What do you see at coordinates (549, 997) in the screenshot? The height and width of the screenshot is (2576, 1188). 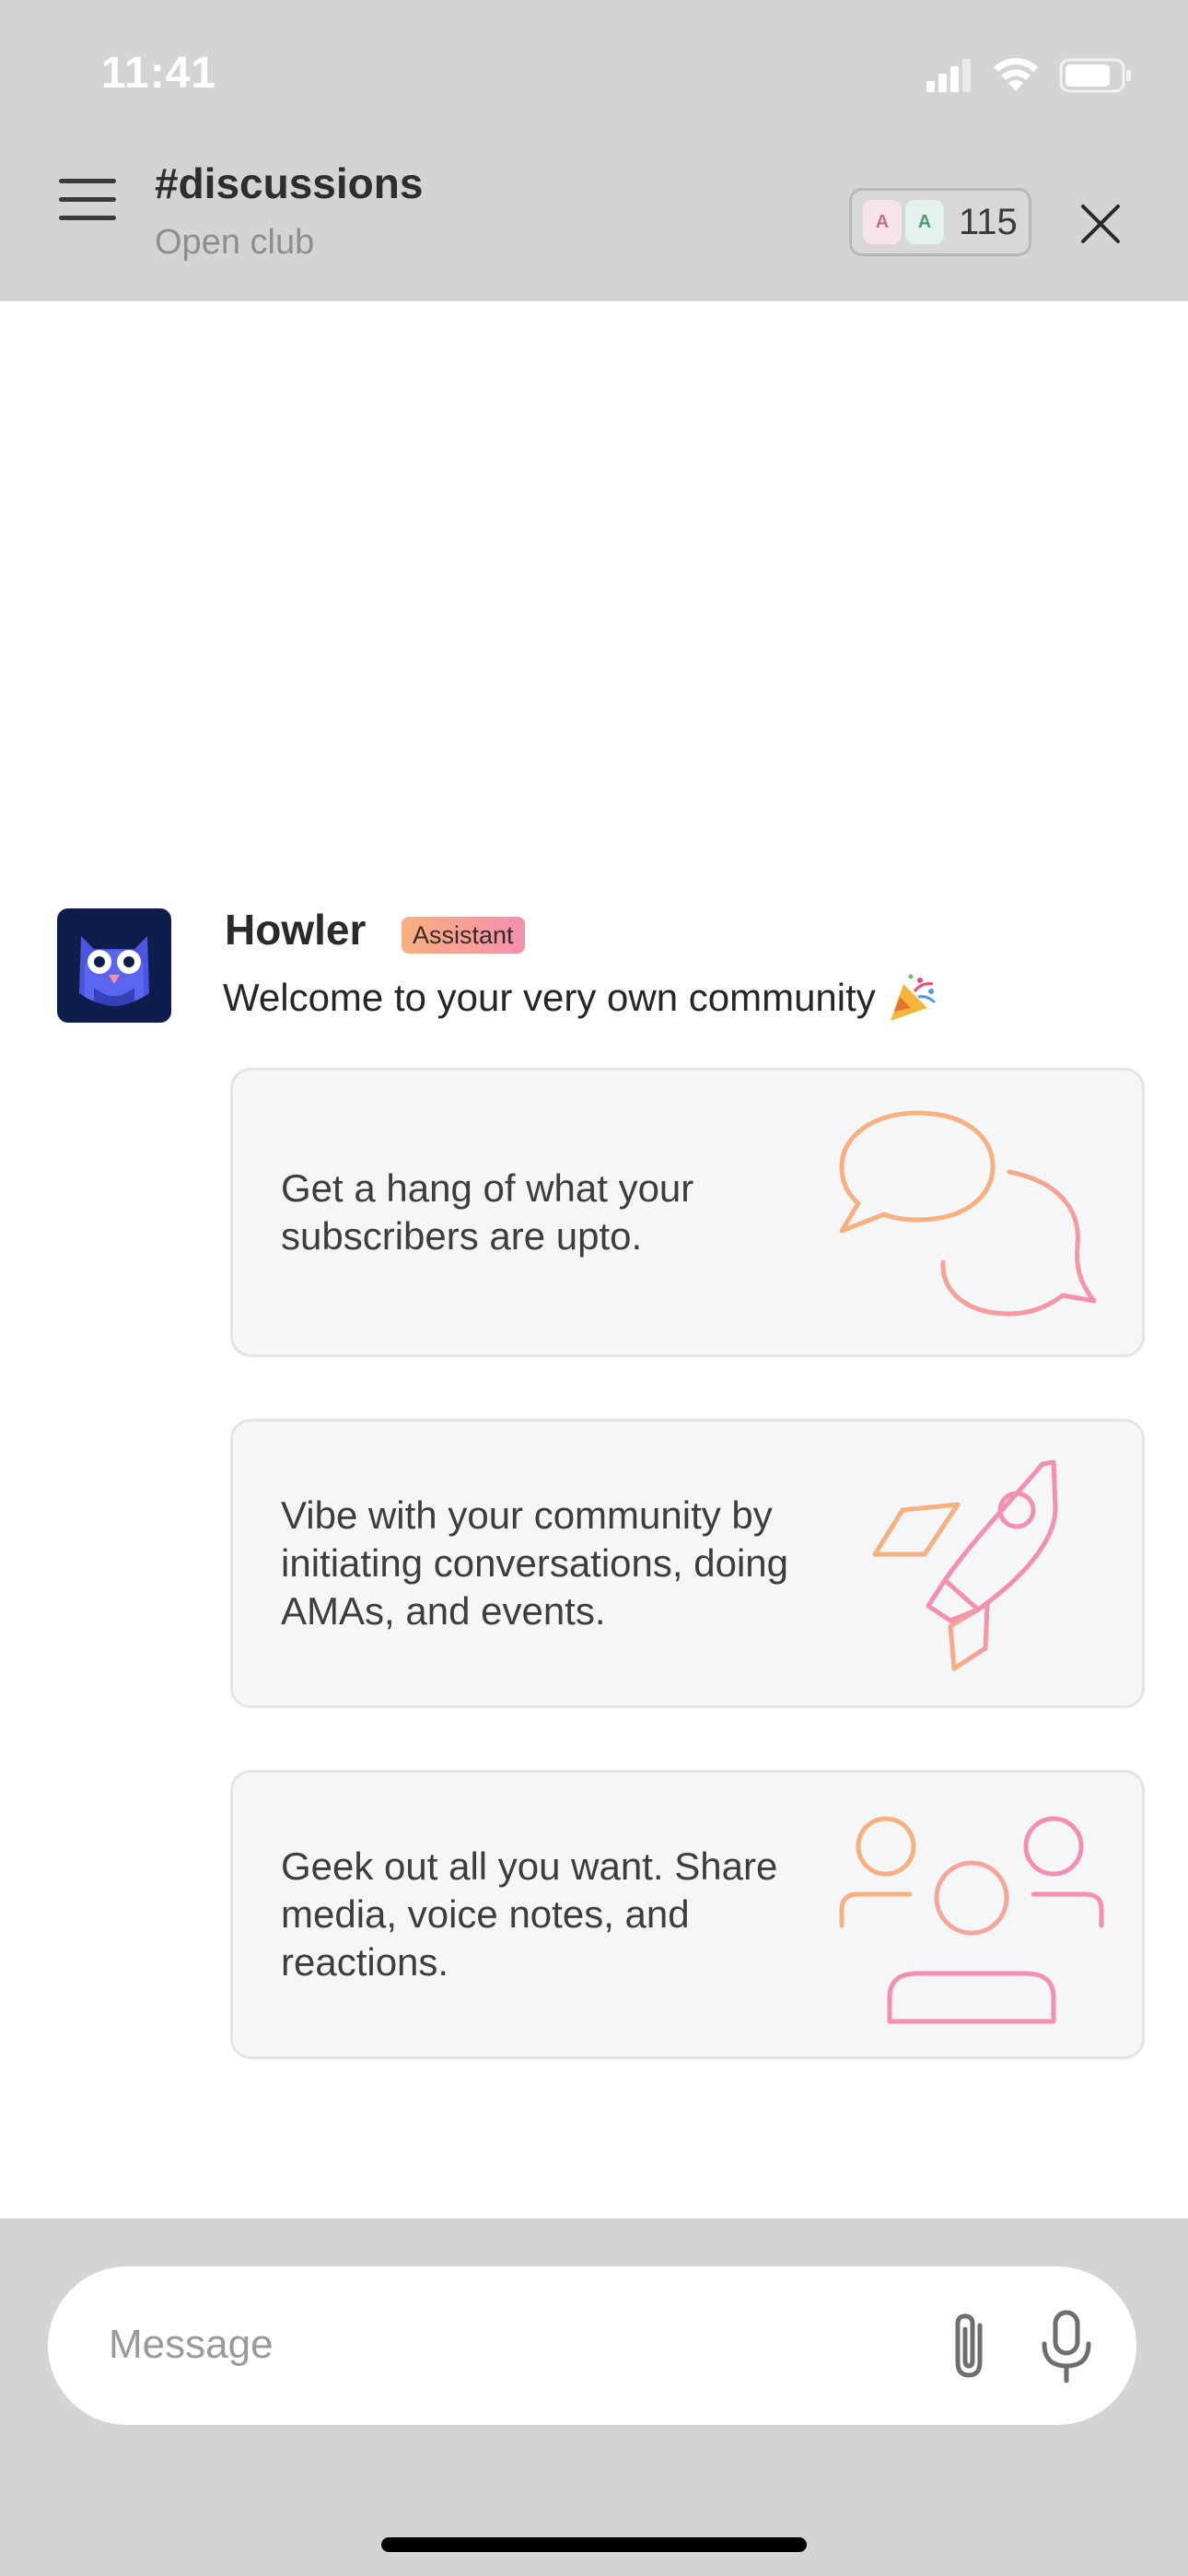 I see `welcome-message-text: Welcome to your very own community` at bounding box center [549, 997].